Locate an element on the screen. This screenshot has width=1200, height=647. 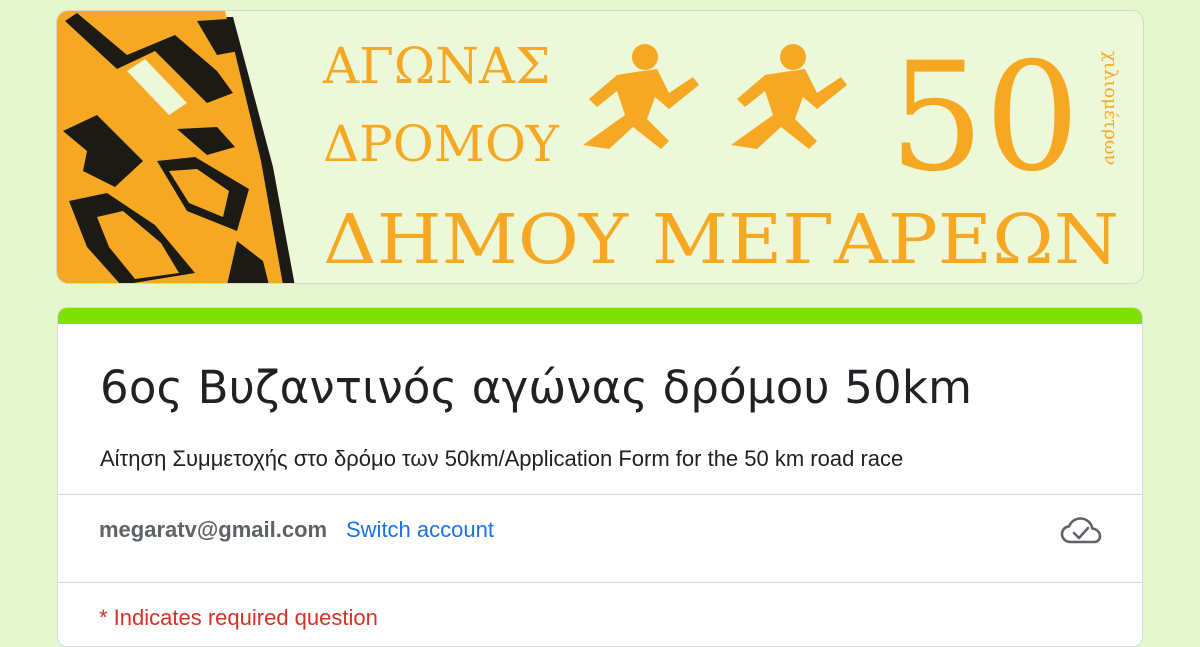
banner-line-dimou-megareon: ΔΗΜΟΥ ΜΕΓΑΡΕΩΝ is located at coordinates (721, 240).